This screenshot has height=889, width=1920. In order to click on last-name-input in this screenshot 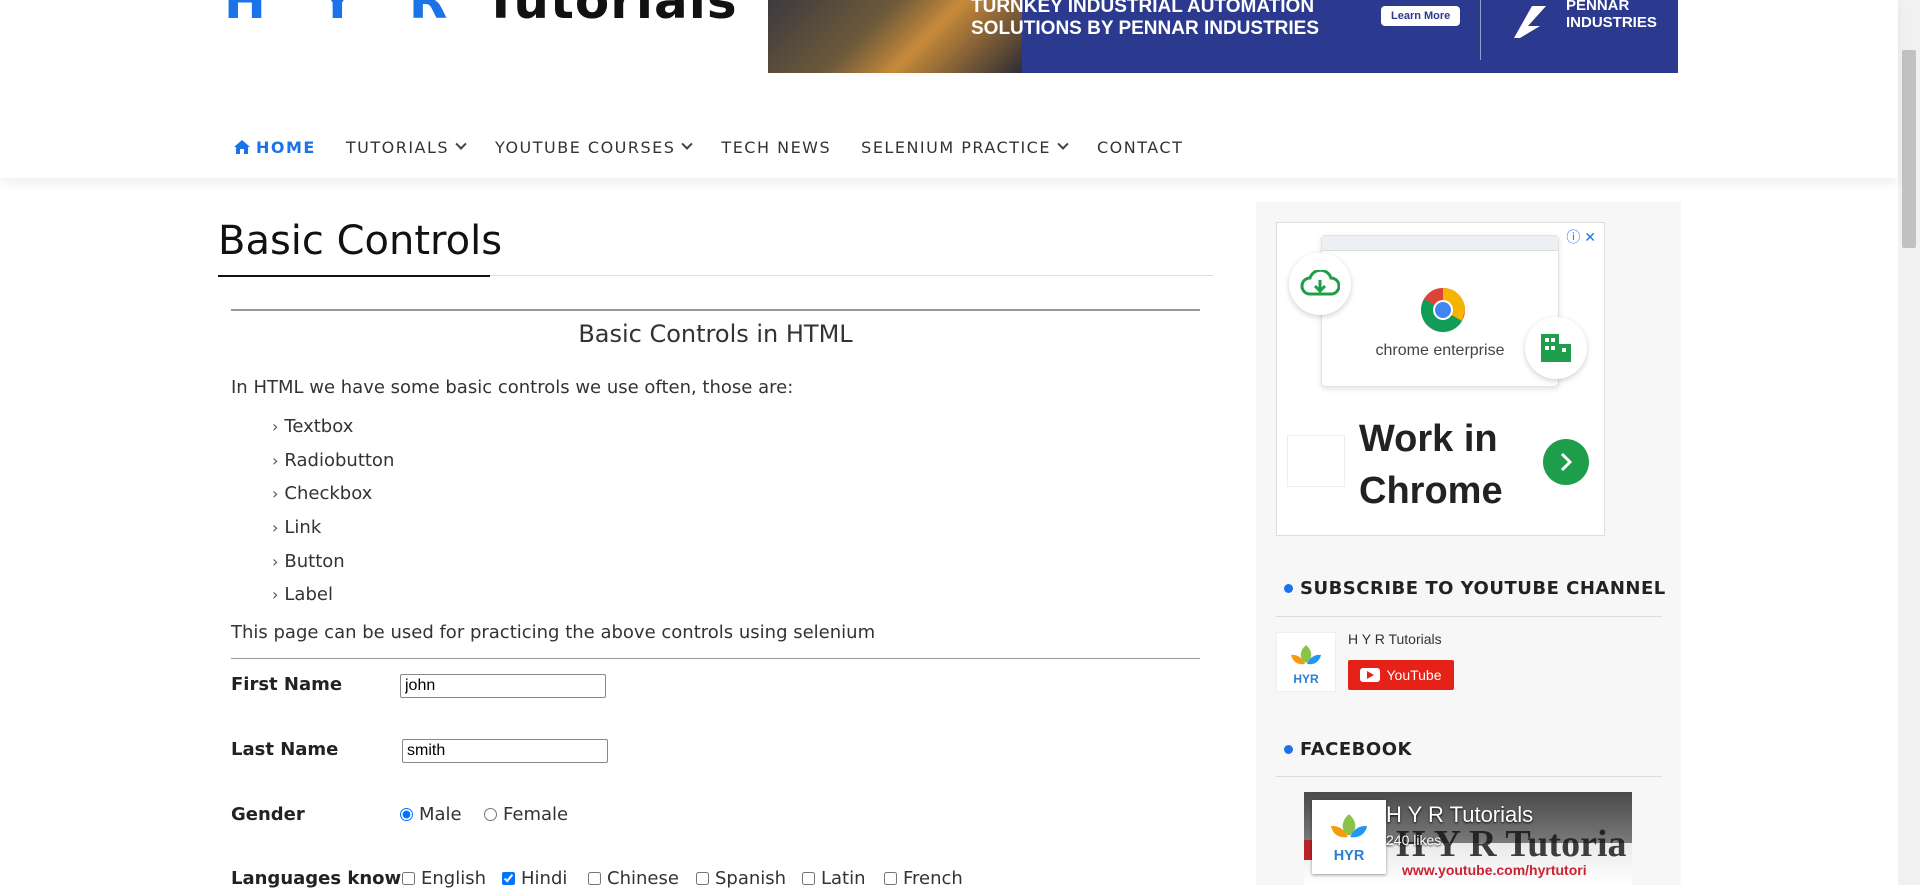, I will do `click(505, 751)`.